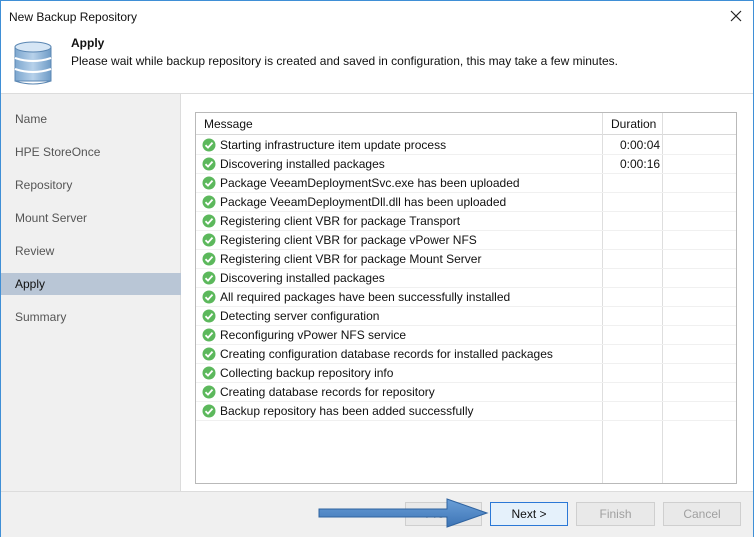 The height and width of the screenshot is (537, 754). What do you see at coordinates (91, 284) in the screenshot?
I see `sidebar-item-apply: Apply` at bounding box center [91, 284].